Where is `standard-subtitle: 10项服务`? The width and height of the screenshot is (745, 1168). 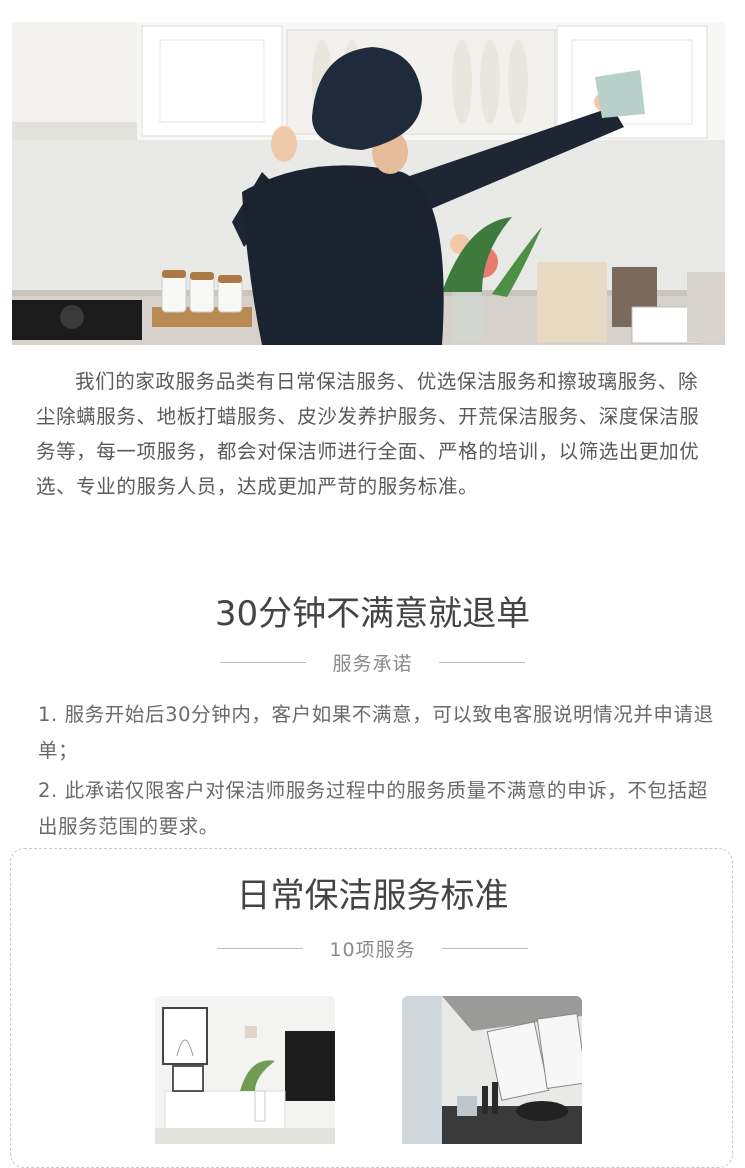 standard-subtitle: 10项服务 is located at coordinates (372, 949).